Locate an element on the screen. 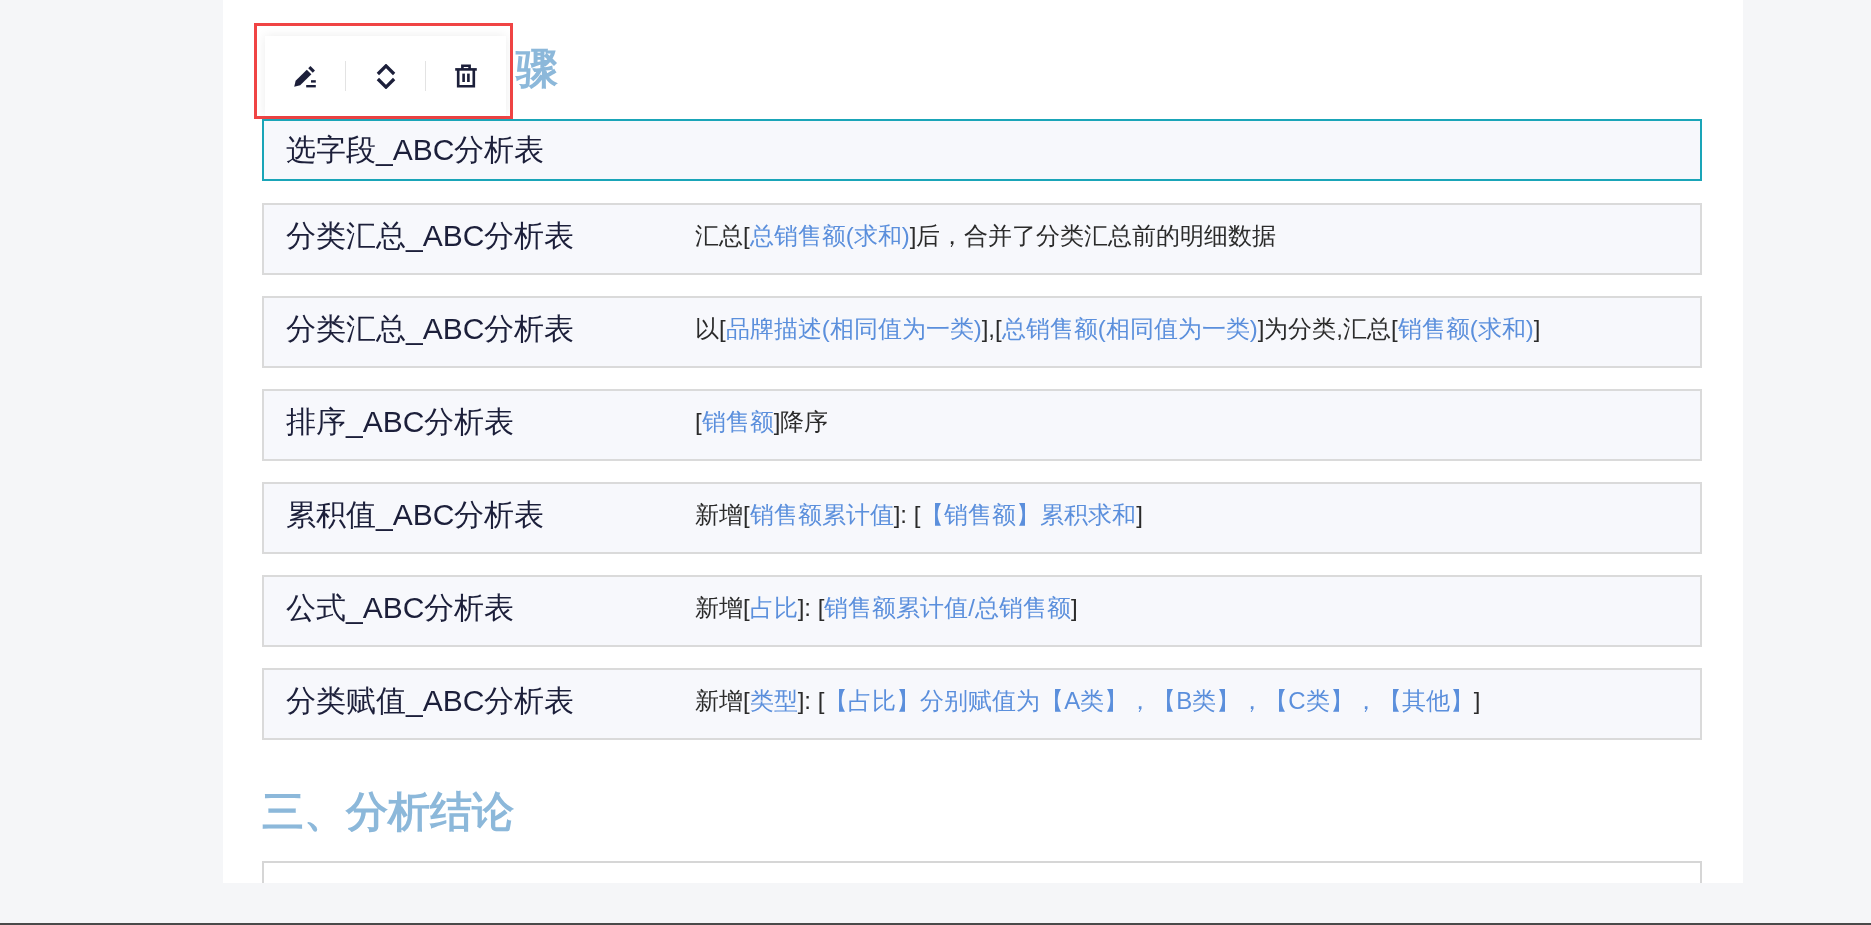 The image size is (1871, 925). step-description: 汇总[总销售额(求和)]后，合并了分类汇总前的明细数据 is located at coordinates (986, 236).